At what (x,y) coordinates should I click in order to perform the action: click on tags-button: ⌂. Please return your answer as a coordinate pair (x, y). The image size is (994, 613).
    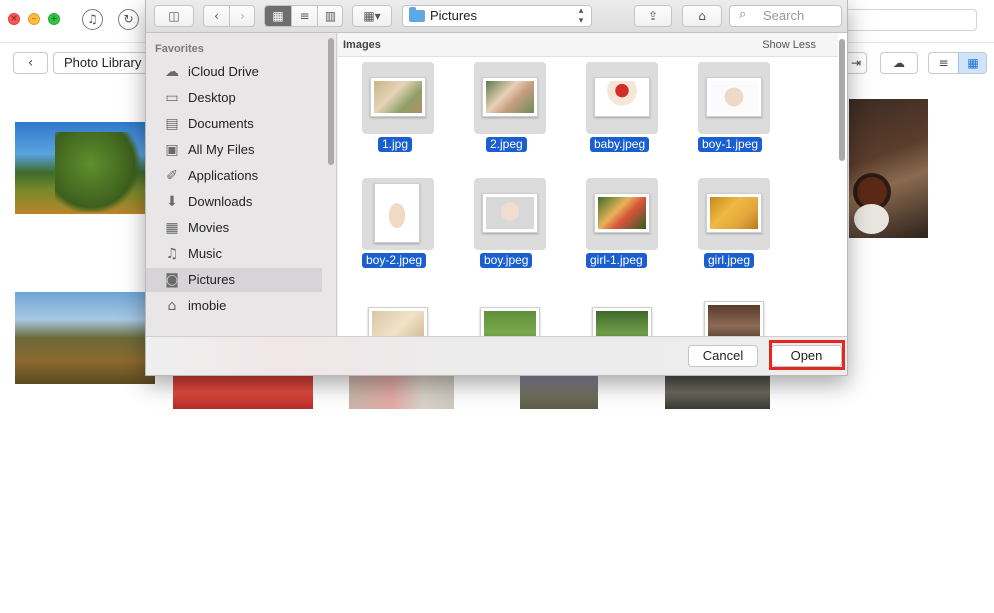
    Looking at the image, I should click on (702, 16).